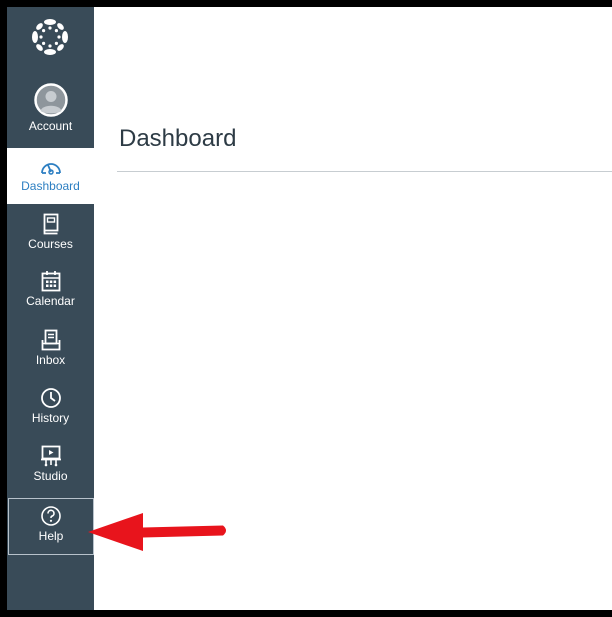  Describe the element at coordinates (50, 301) in the screenshot. I see `nav-label-calendar: Calendar` at that location.